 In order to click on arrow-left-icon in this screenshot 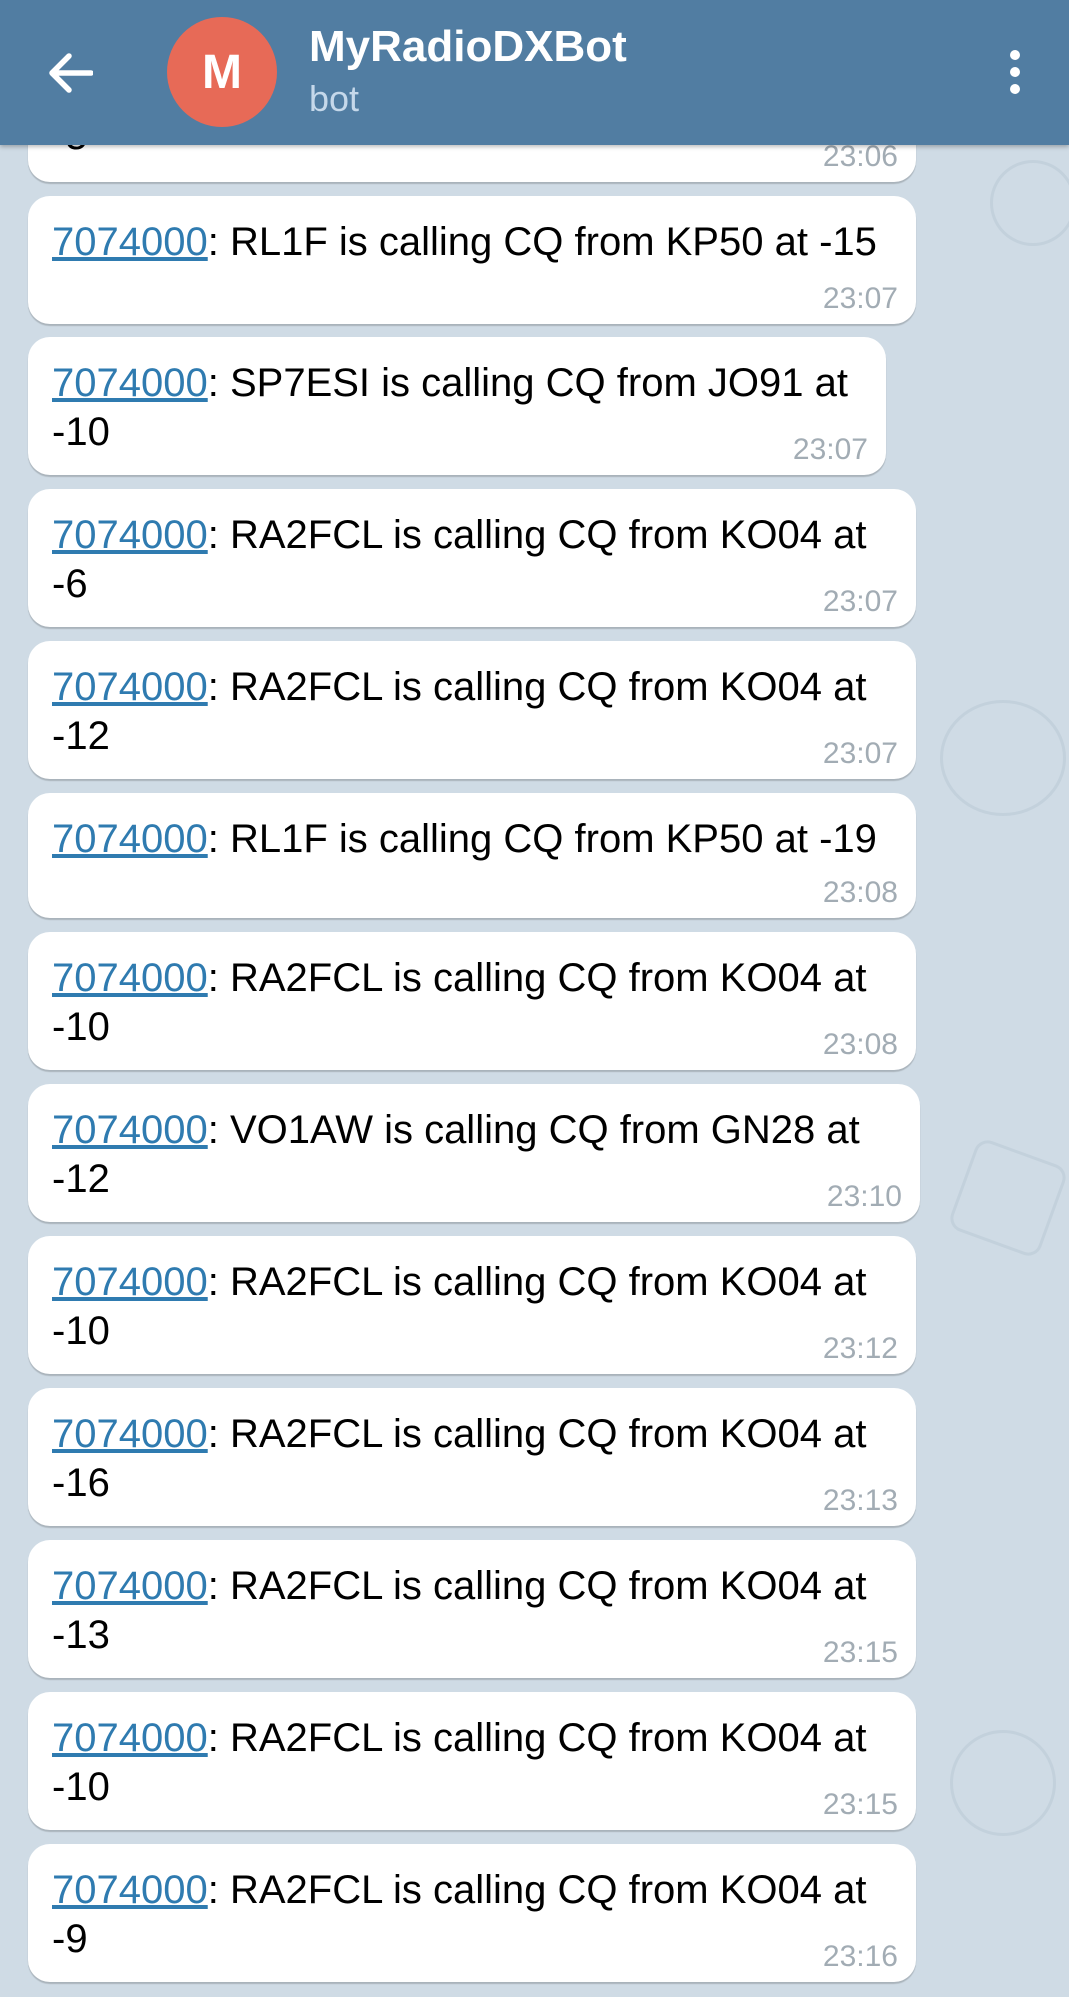, I will do `click(71, 73)`.